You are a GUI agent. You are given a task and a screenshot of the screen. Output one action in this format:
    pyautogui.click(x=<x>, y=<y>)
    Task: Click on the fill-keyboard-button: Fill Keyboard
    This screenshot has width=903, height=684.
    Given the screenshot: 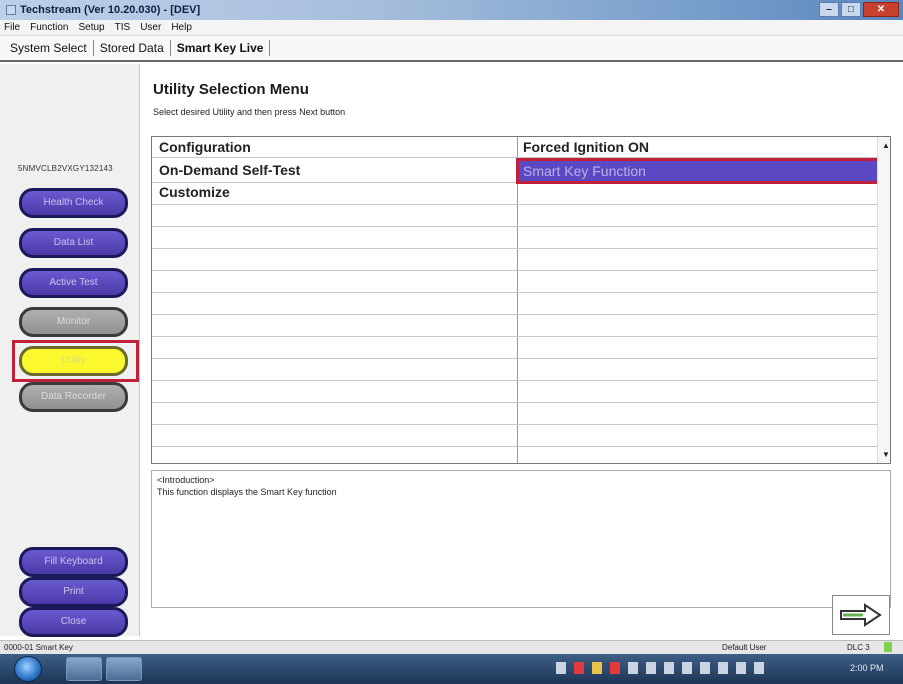 What is the action you would take?
    pyautogui.click(x=73, y=562)
    